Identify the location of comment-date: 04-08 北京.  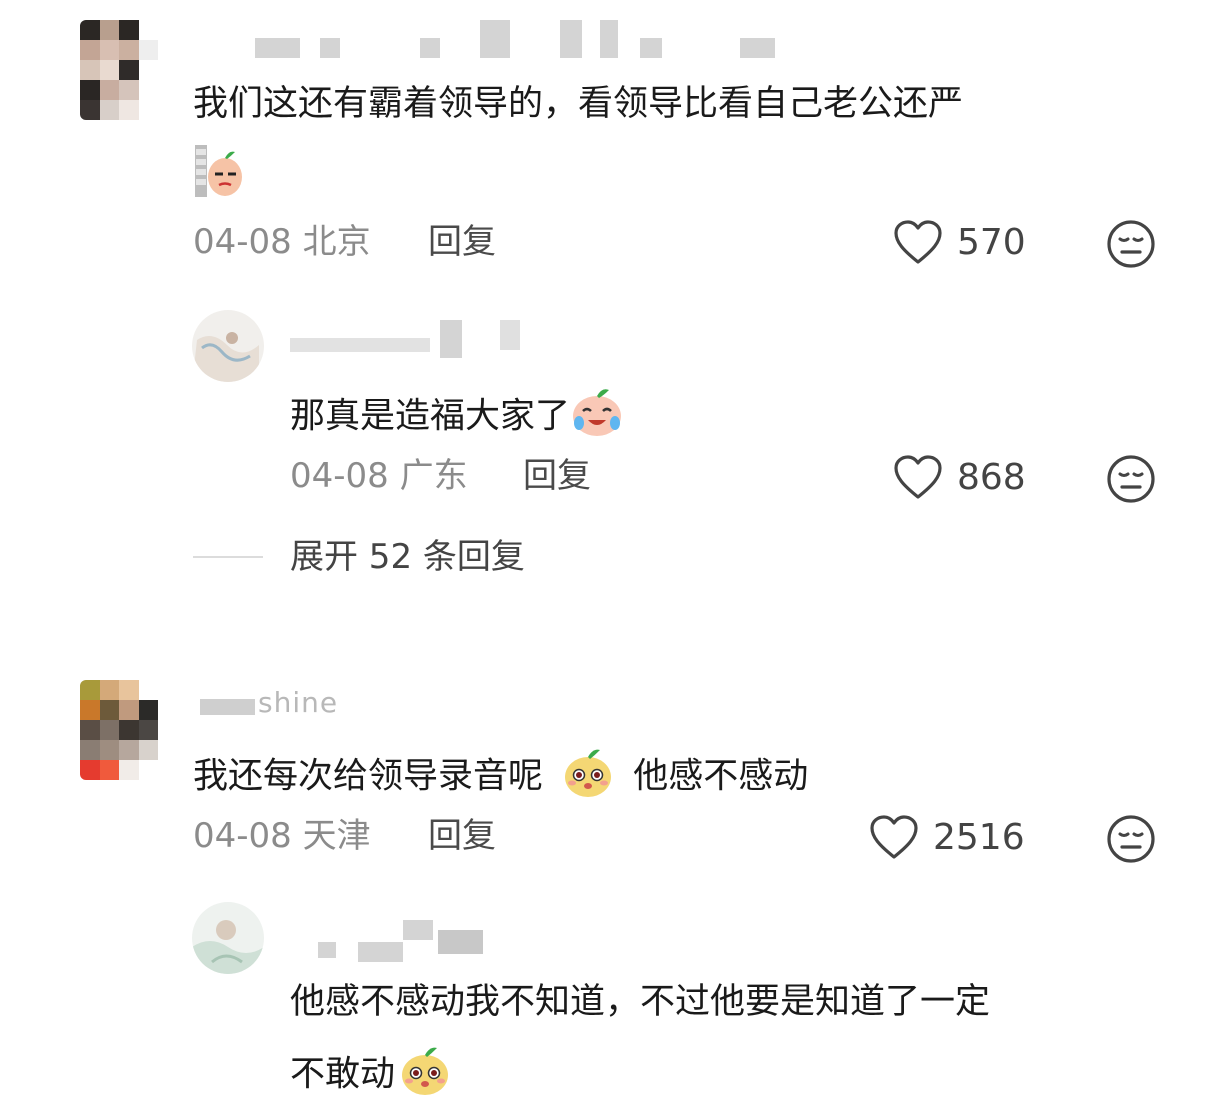
(282, 242).